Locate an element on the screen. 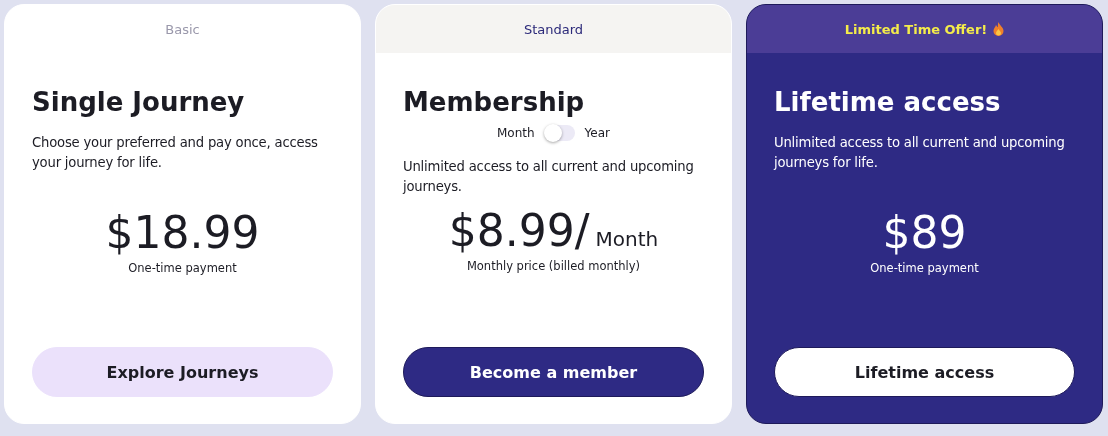 This screenshot has height=436, width=1108. flame-icon is located at coordinates (999, 29).